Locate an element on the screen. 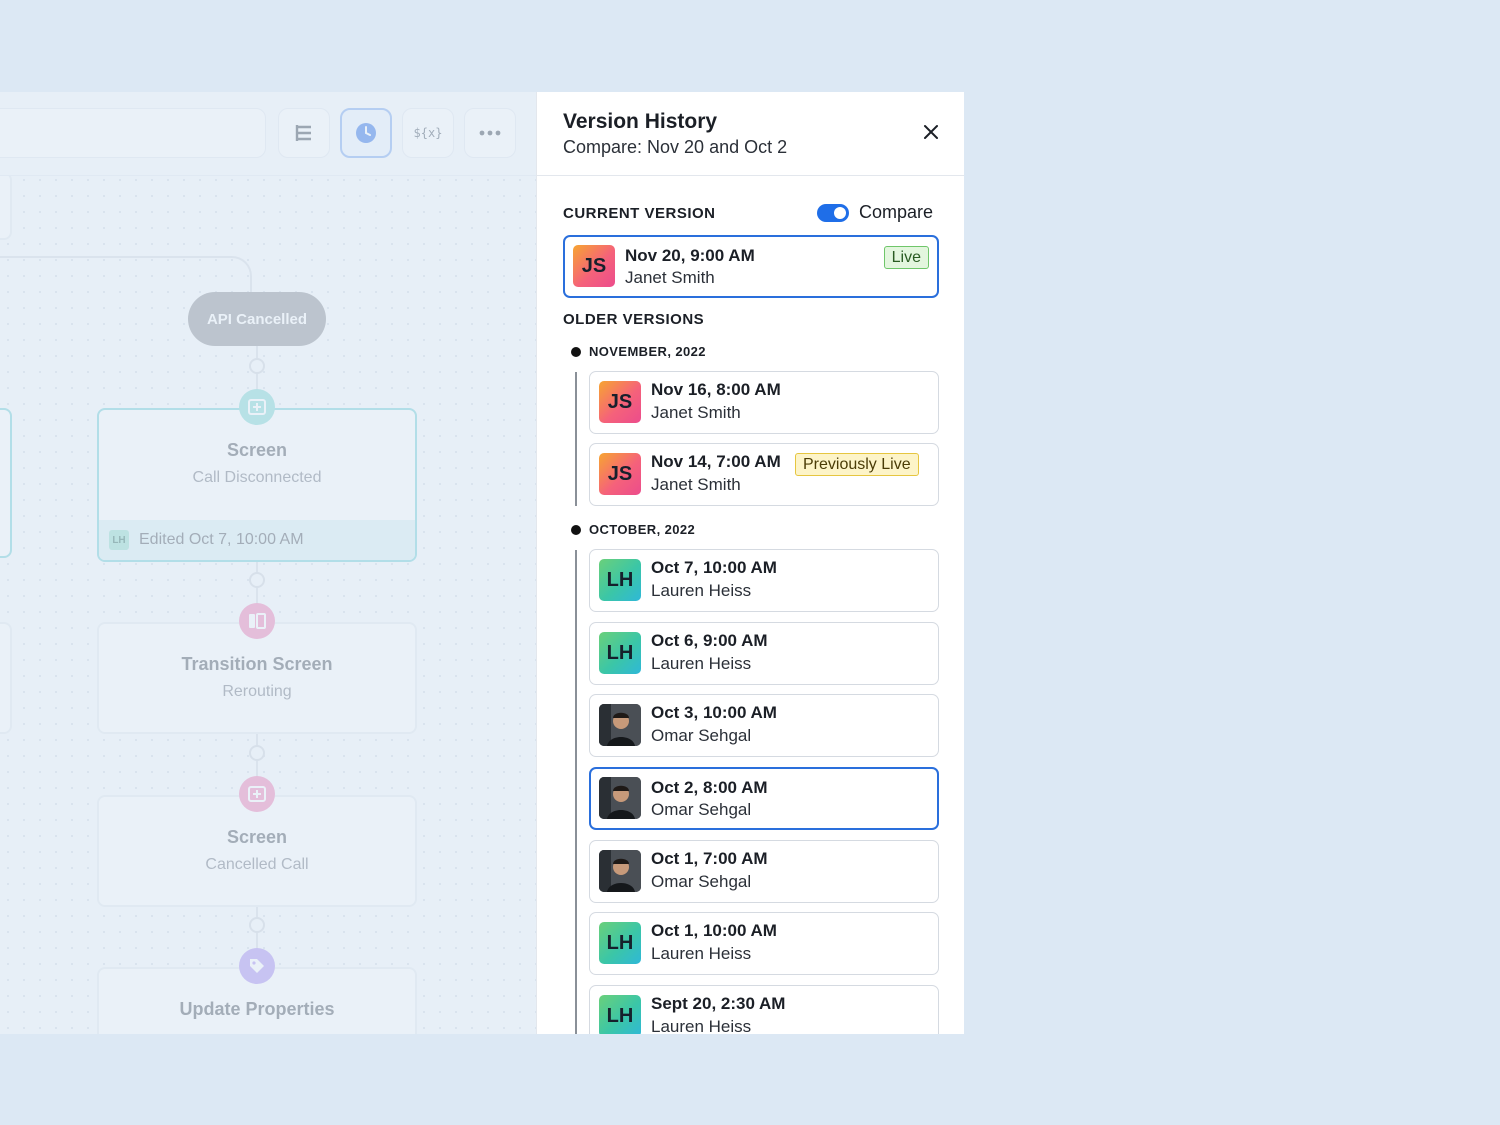 The height and width of the screenshot is (1125, 1500). version-card: Oct 3, 10:00 AM Omar Sehgal is located at coordinates (764, 725).